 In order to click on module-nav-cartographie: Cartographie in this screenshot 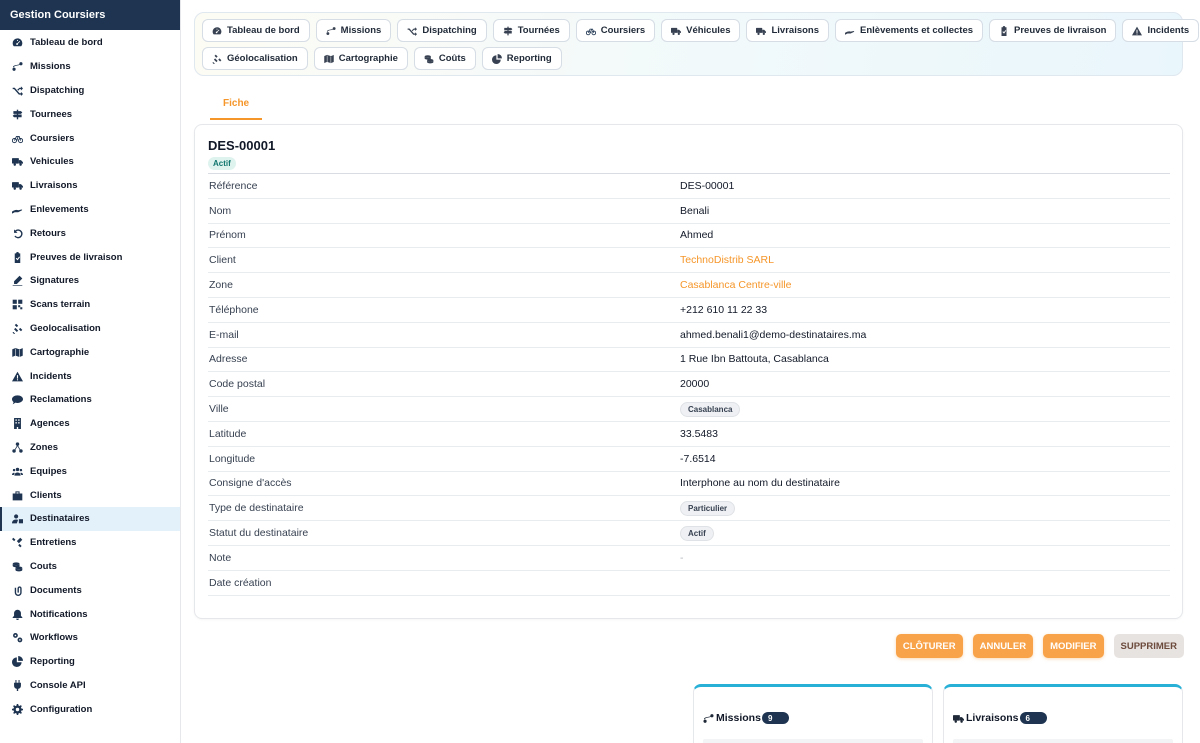, I will do `click(360, 58)`.